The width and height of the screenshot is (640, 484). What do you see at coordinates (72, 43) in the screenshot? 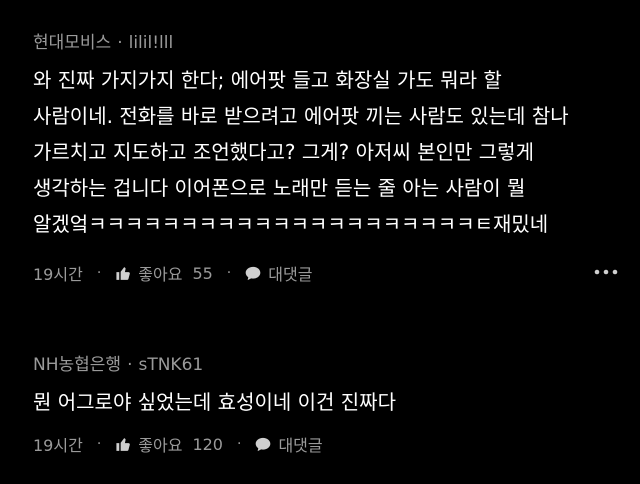
I see `author-name: 현대모비스` at bounding box center [72, 43].